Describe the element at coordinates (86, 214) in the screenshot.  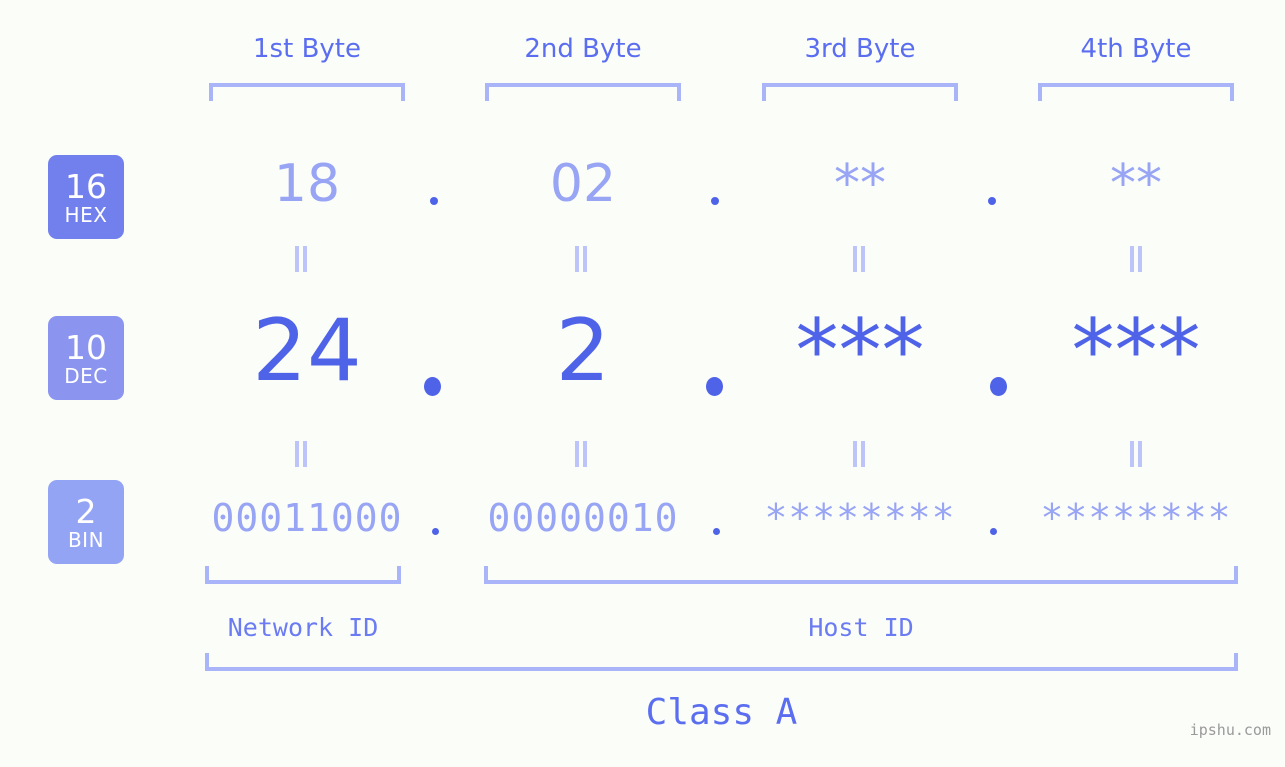
I see `base-badge-hex-label: HEX` at that location.